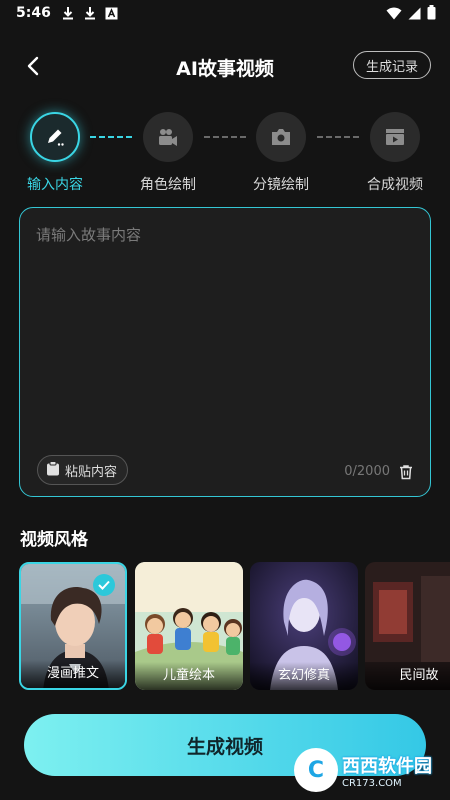 The width and height of the screenshot is (450, 800). Describe the element at coordinates (281, 185) in the screenshot. I see `step-label: 分镜绘制` at that location.